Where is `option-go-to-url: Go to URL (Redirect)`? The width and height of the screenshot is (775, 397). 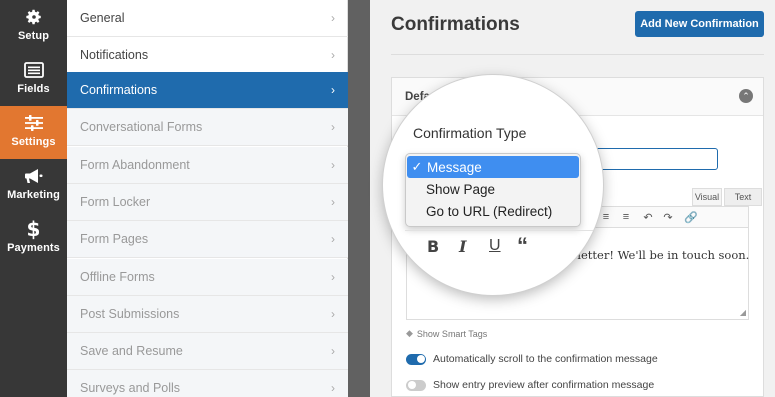 option-go-to-url: Go to URL (Redirect) is located at coordinates (493, 211).